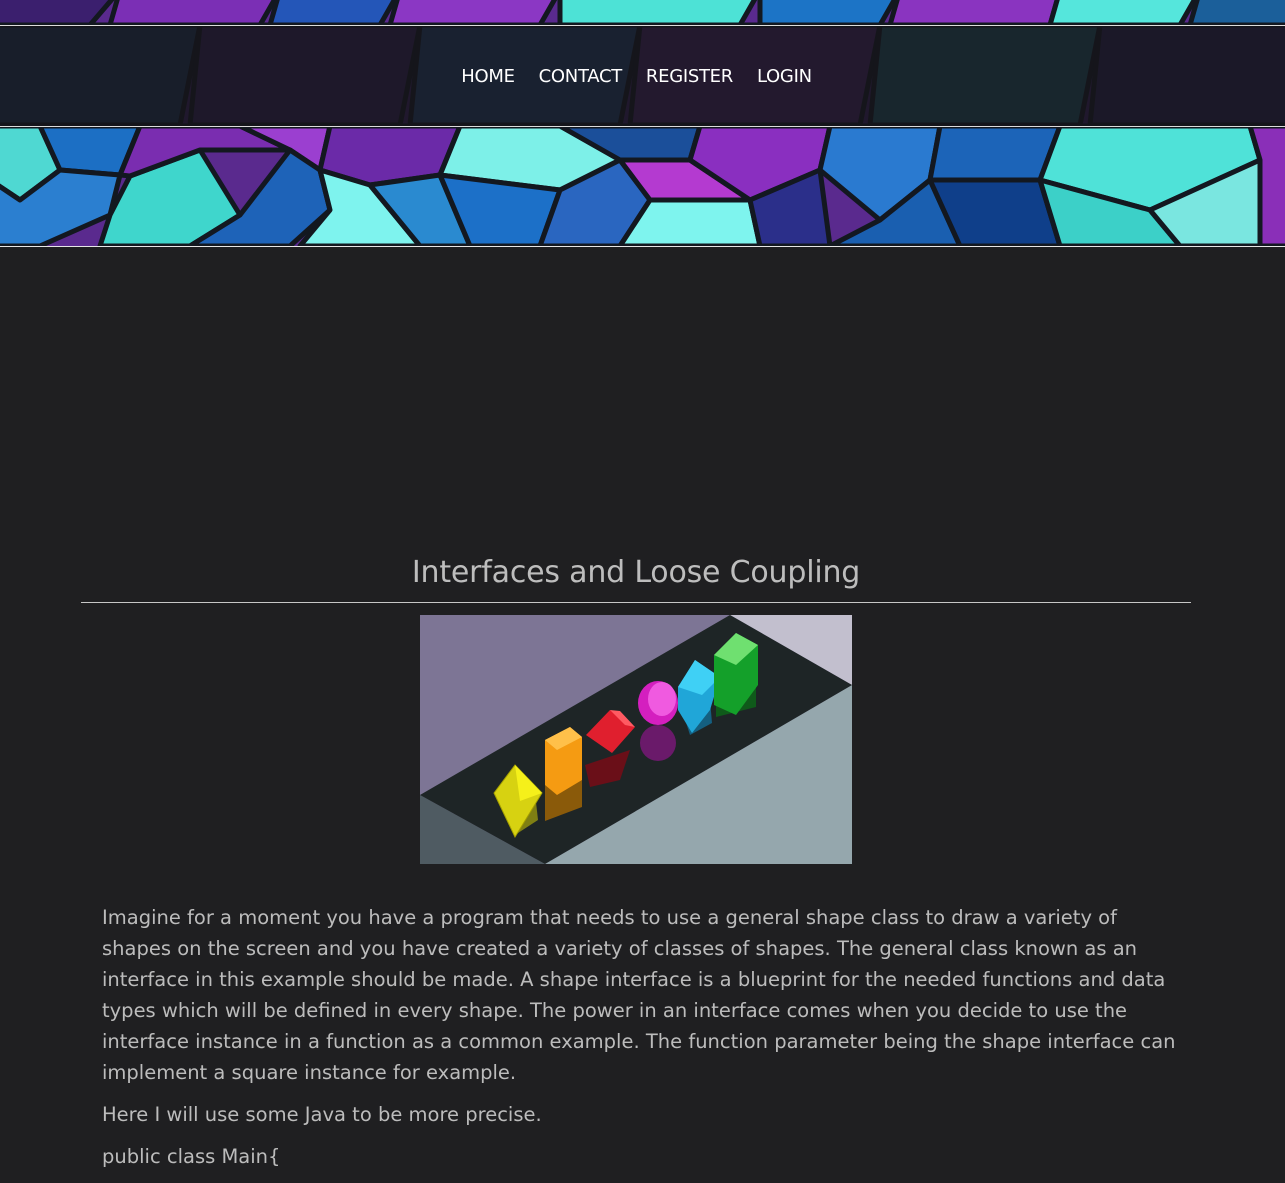 The height and width of the screenshot is (1183, 1285). I want to click on shapes-illustration, so click(636, 739).